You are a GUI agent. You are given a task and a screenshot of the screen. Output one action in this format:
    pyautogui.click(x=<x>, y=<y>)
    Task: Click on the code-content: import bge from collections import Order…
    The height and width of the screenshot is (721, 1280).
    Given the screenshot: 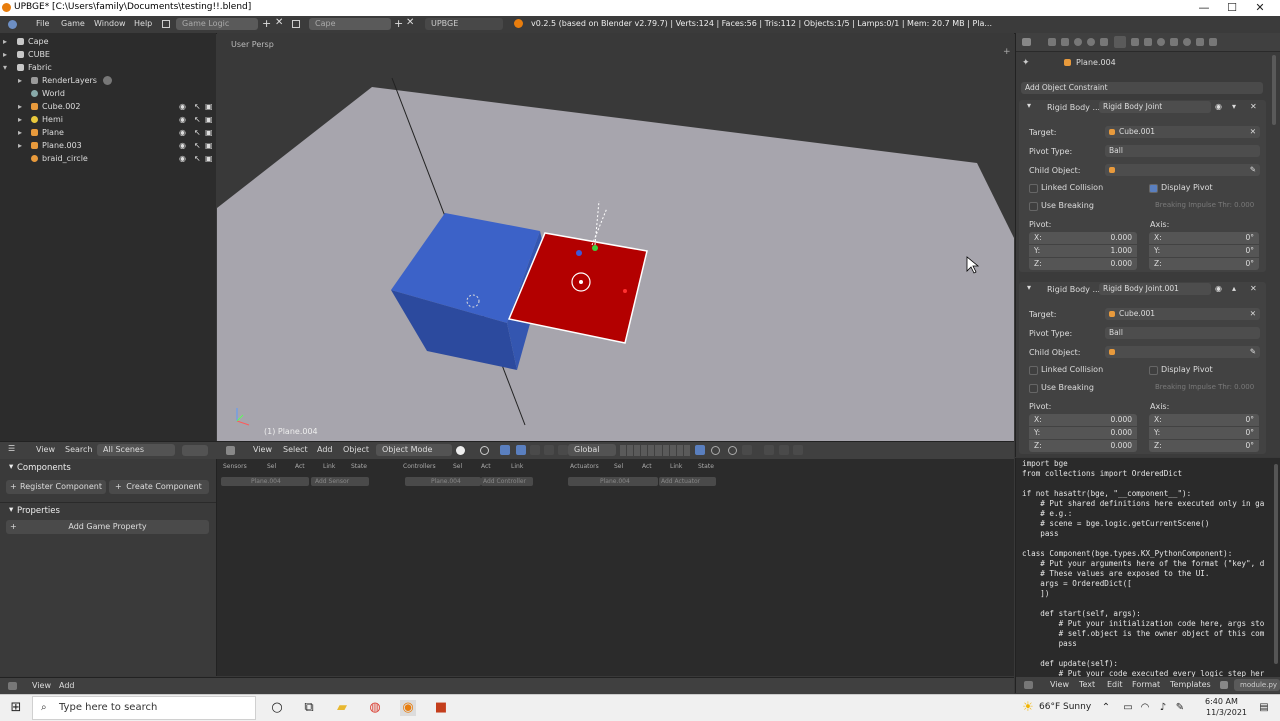 What is the action you would take?
    pyautogui.click(x=1143, y=568)
    